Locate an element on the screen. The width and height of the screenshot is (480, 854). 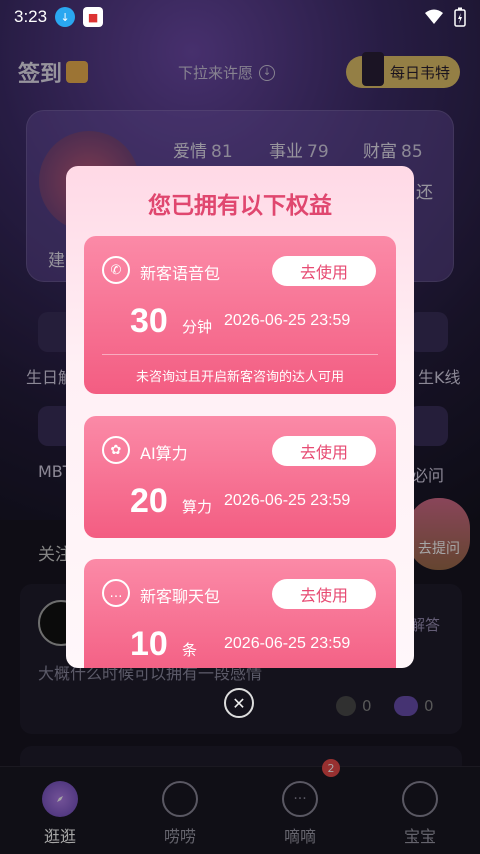
benefit-amount: 30 is located at coordinates (149, 321).